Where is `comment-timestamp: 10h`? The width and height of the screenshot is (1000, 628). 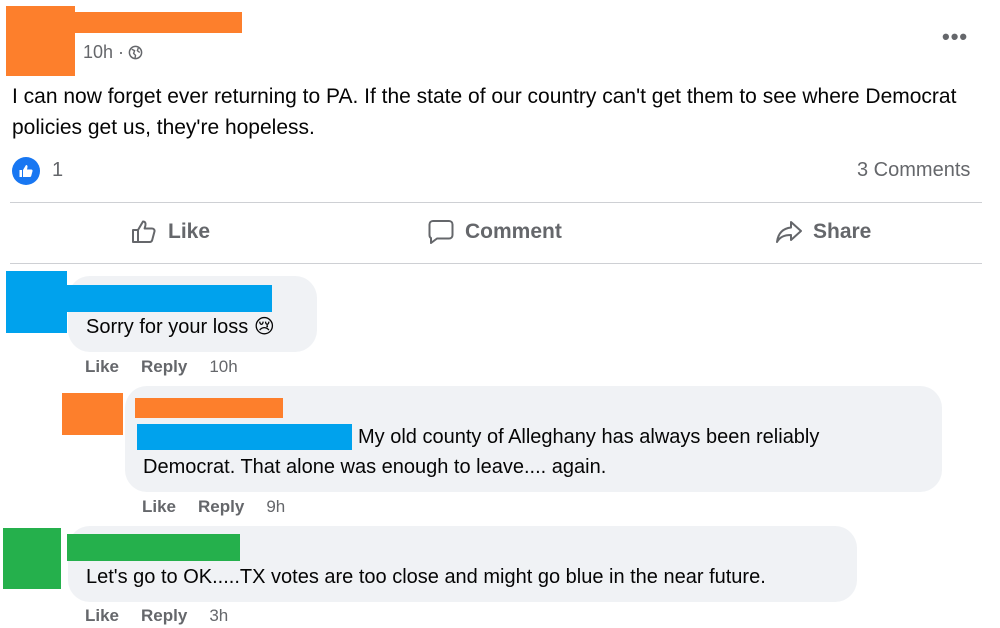 comment-timestamp: 10h is located at coordinates (223, 367).